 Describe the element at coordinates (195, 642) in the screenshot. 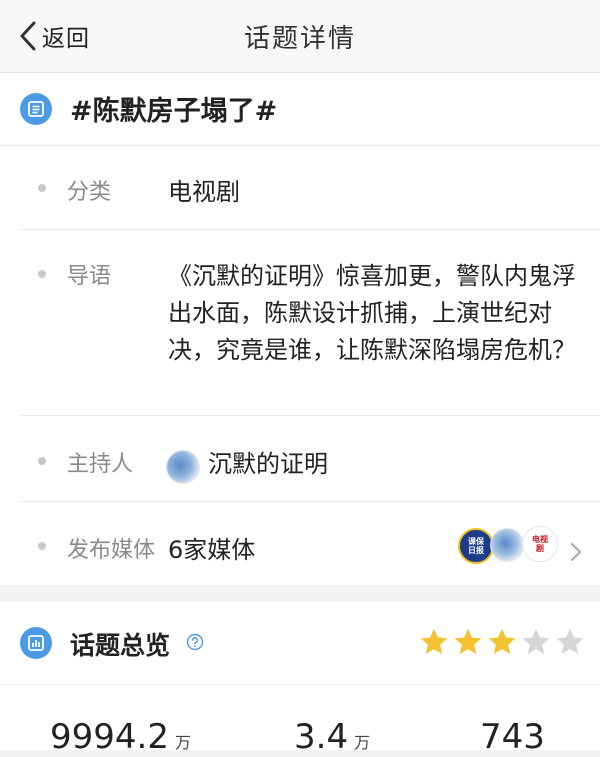

I see `help-icon` at that location.